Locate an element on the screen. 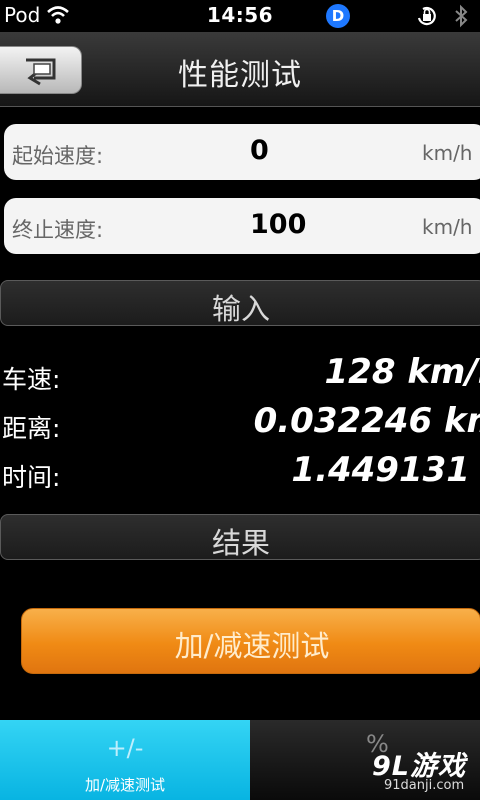  lock-rotation-icon is located at coordinates (426, 16).